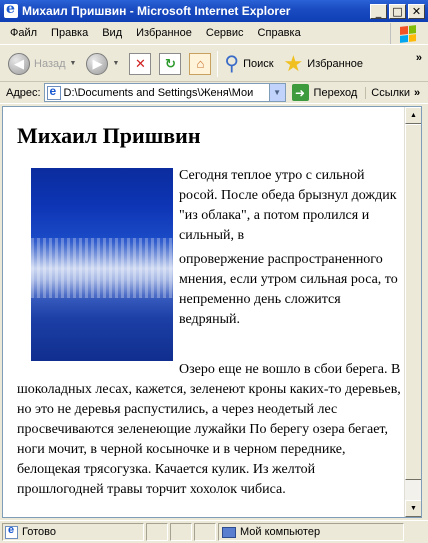  I want to click on links-toolbar: Ссылки, so click(387, 92).